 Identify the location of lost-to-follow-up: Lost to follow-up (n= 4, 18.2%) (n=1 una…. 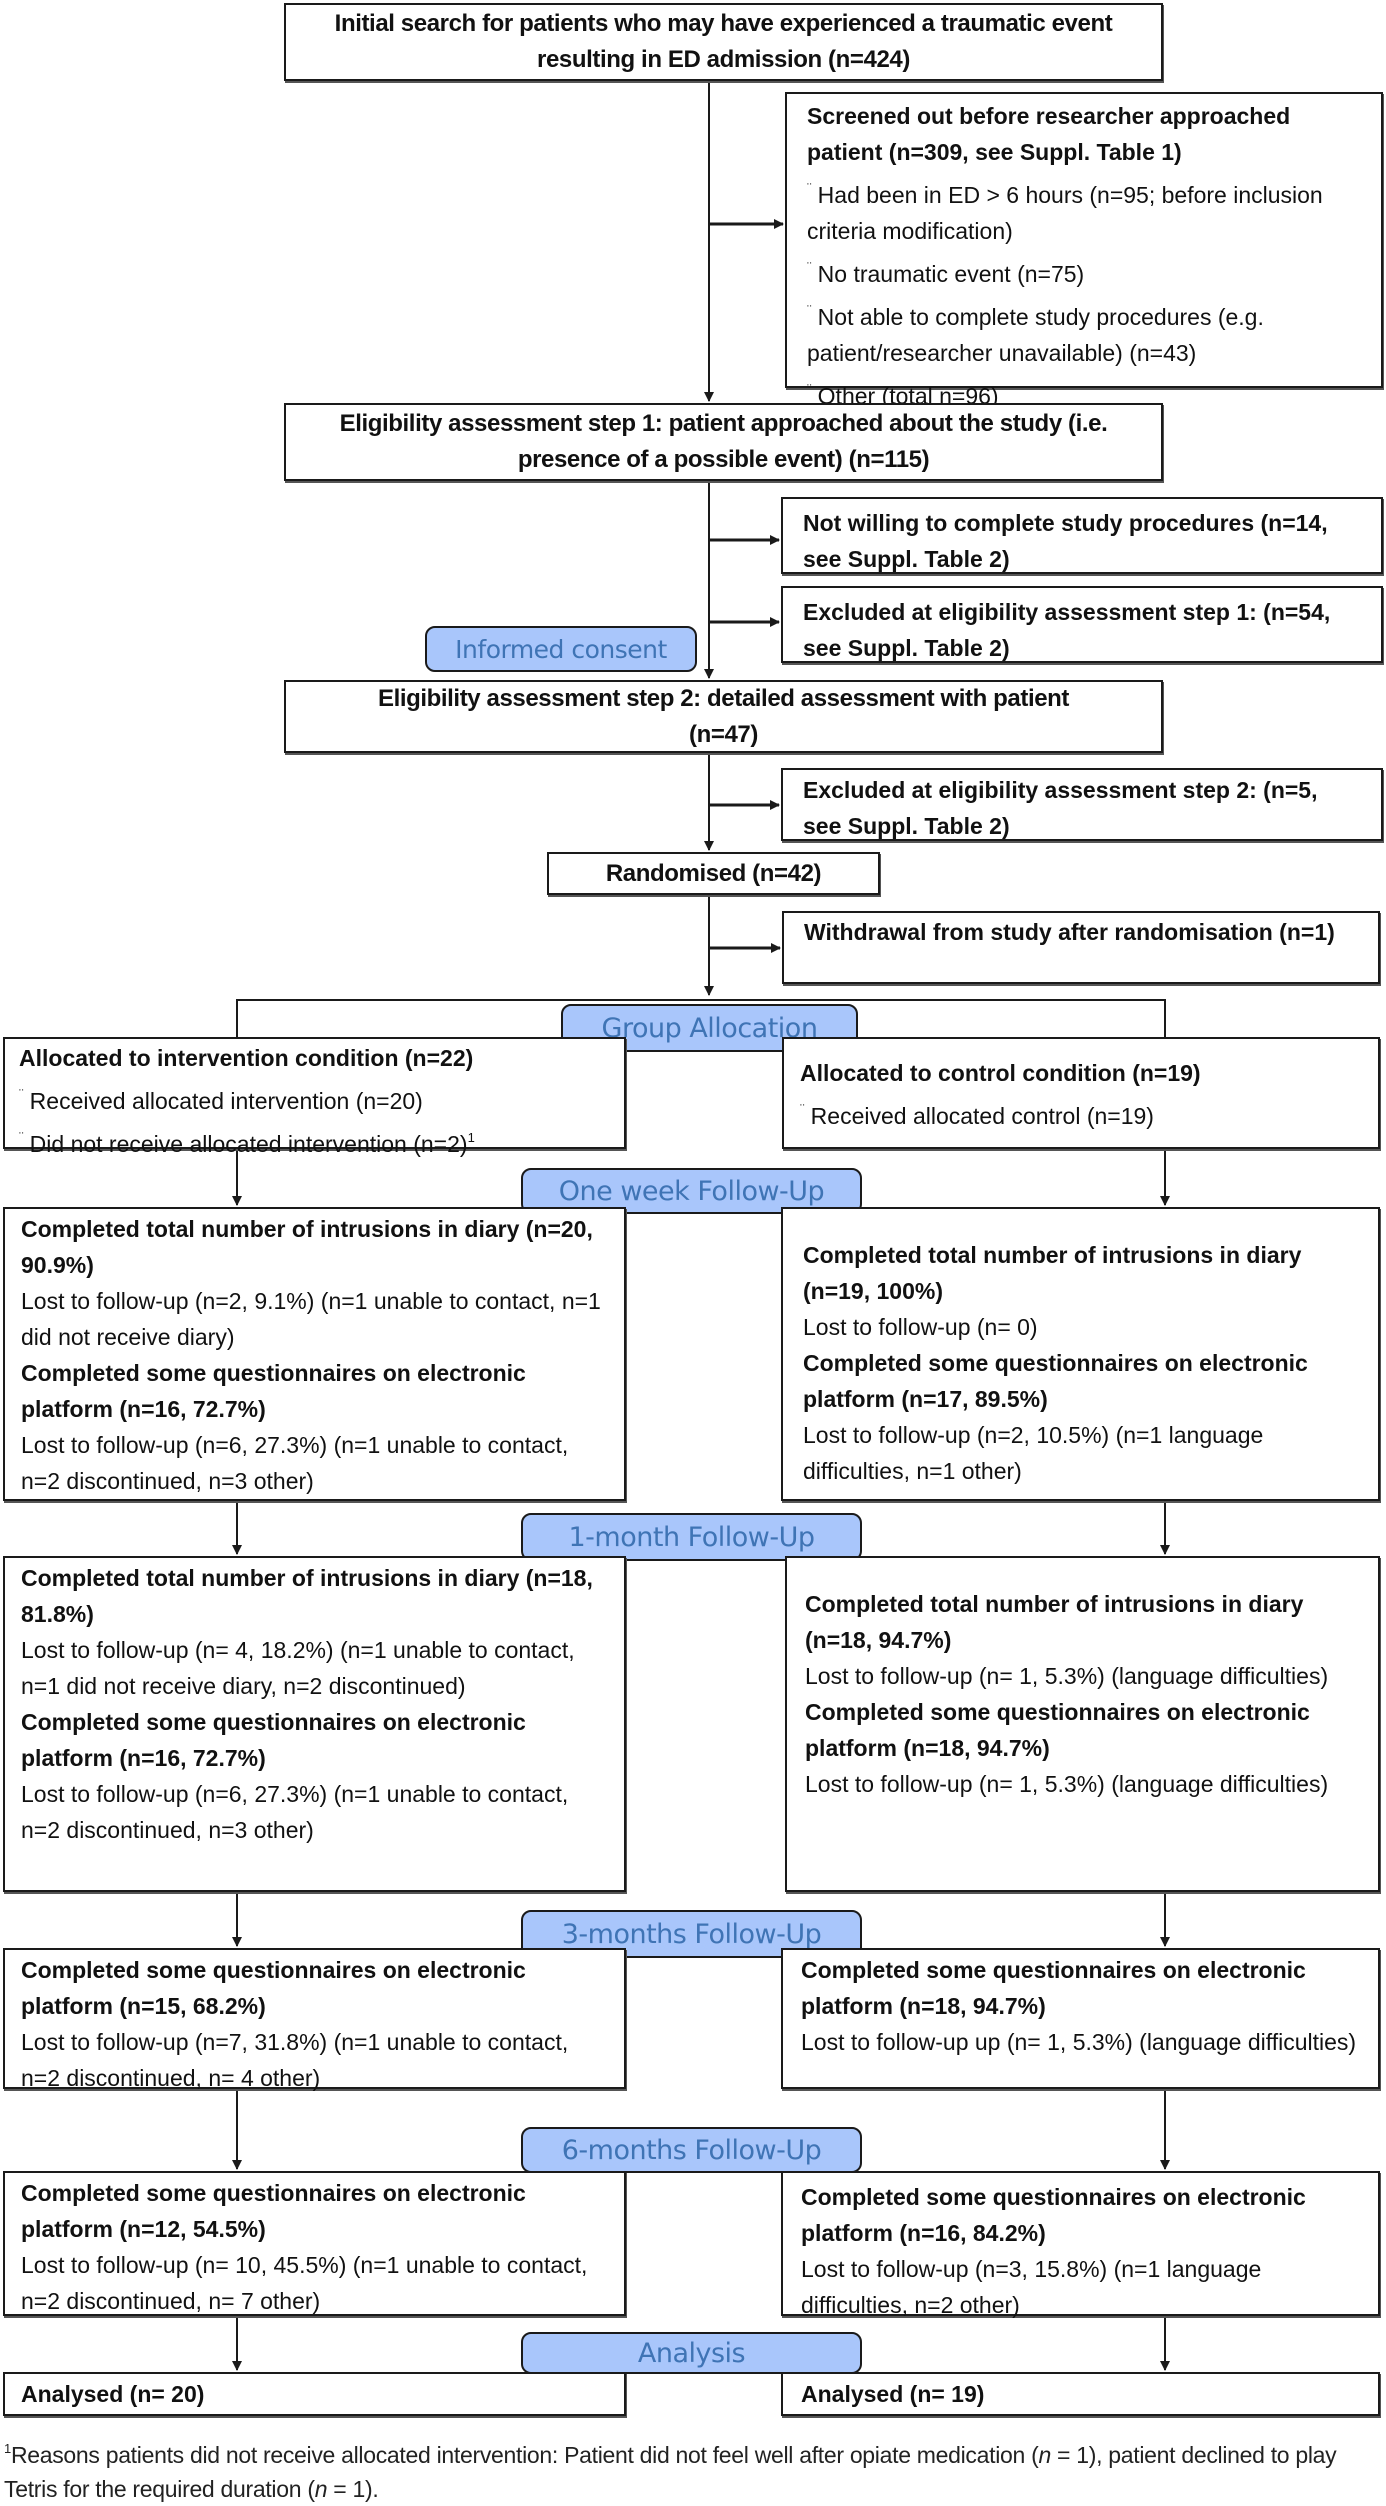
(298, 1668).